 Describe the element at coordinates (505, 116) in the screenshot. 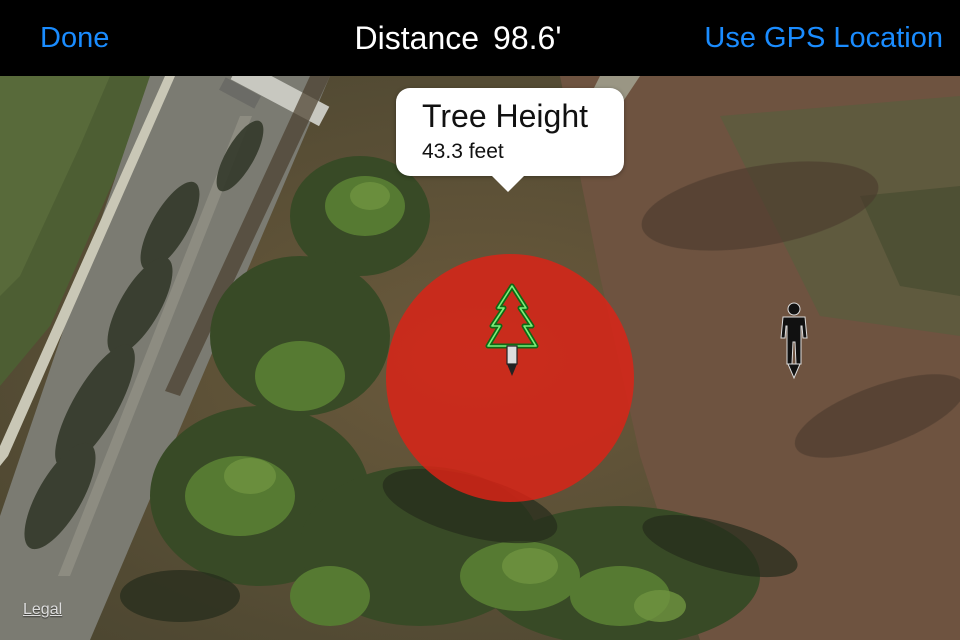

I see `callout-title: Tree Height` at that location.